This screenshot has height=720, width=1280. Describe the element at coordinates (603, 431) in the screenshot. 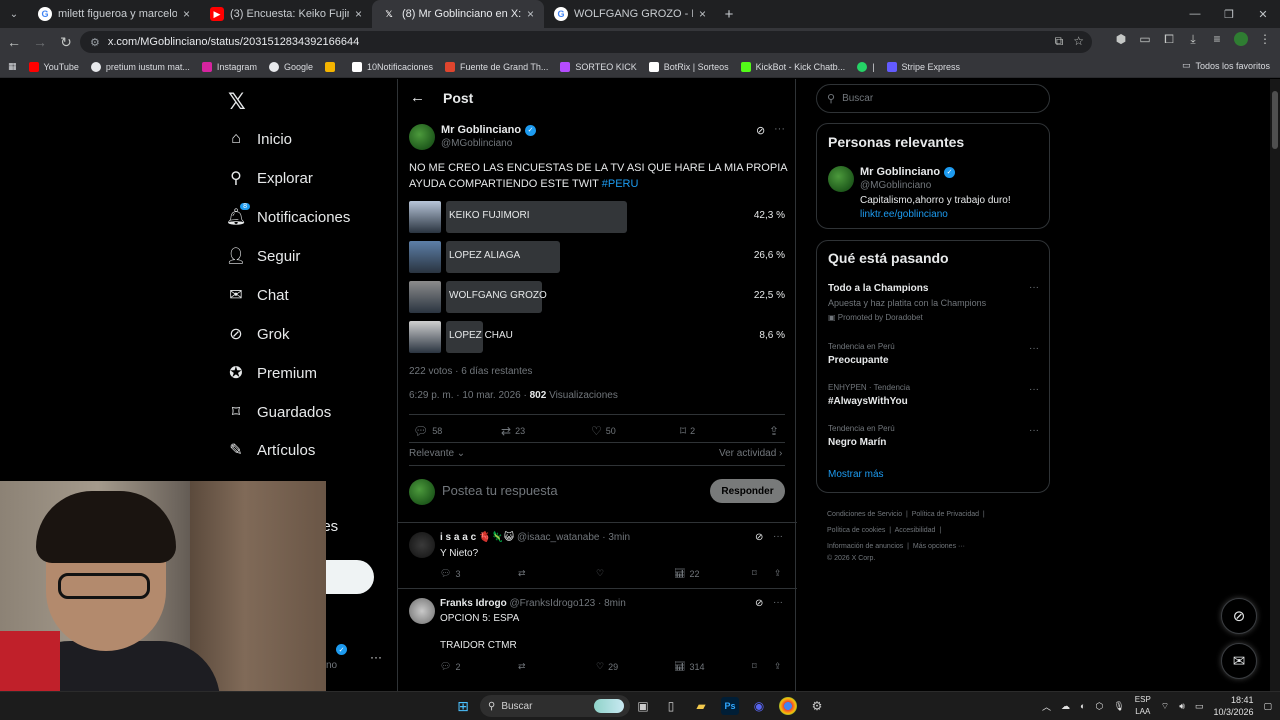

I see `like-button: ♡ 50` at that location.